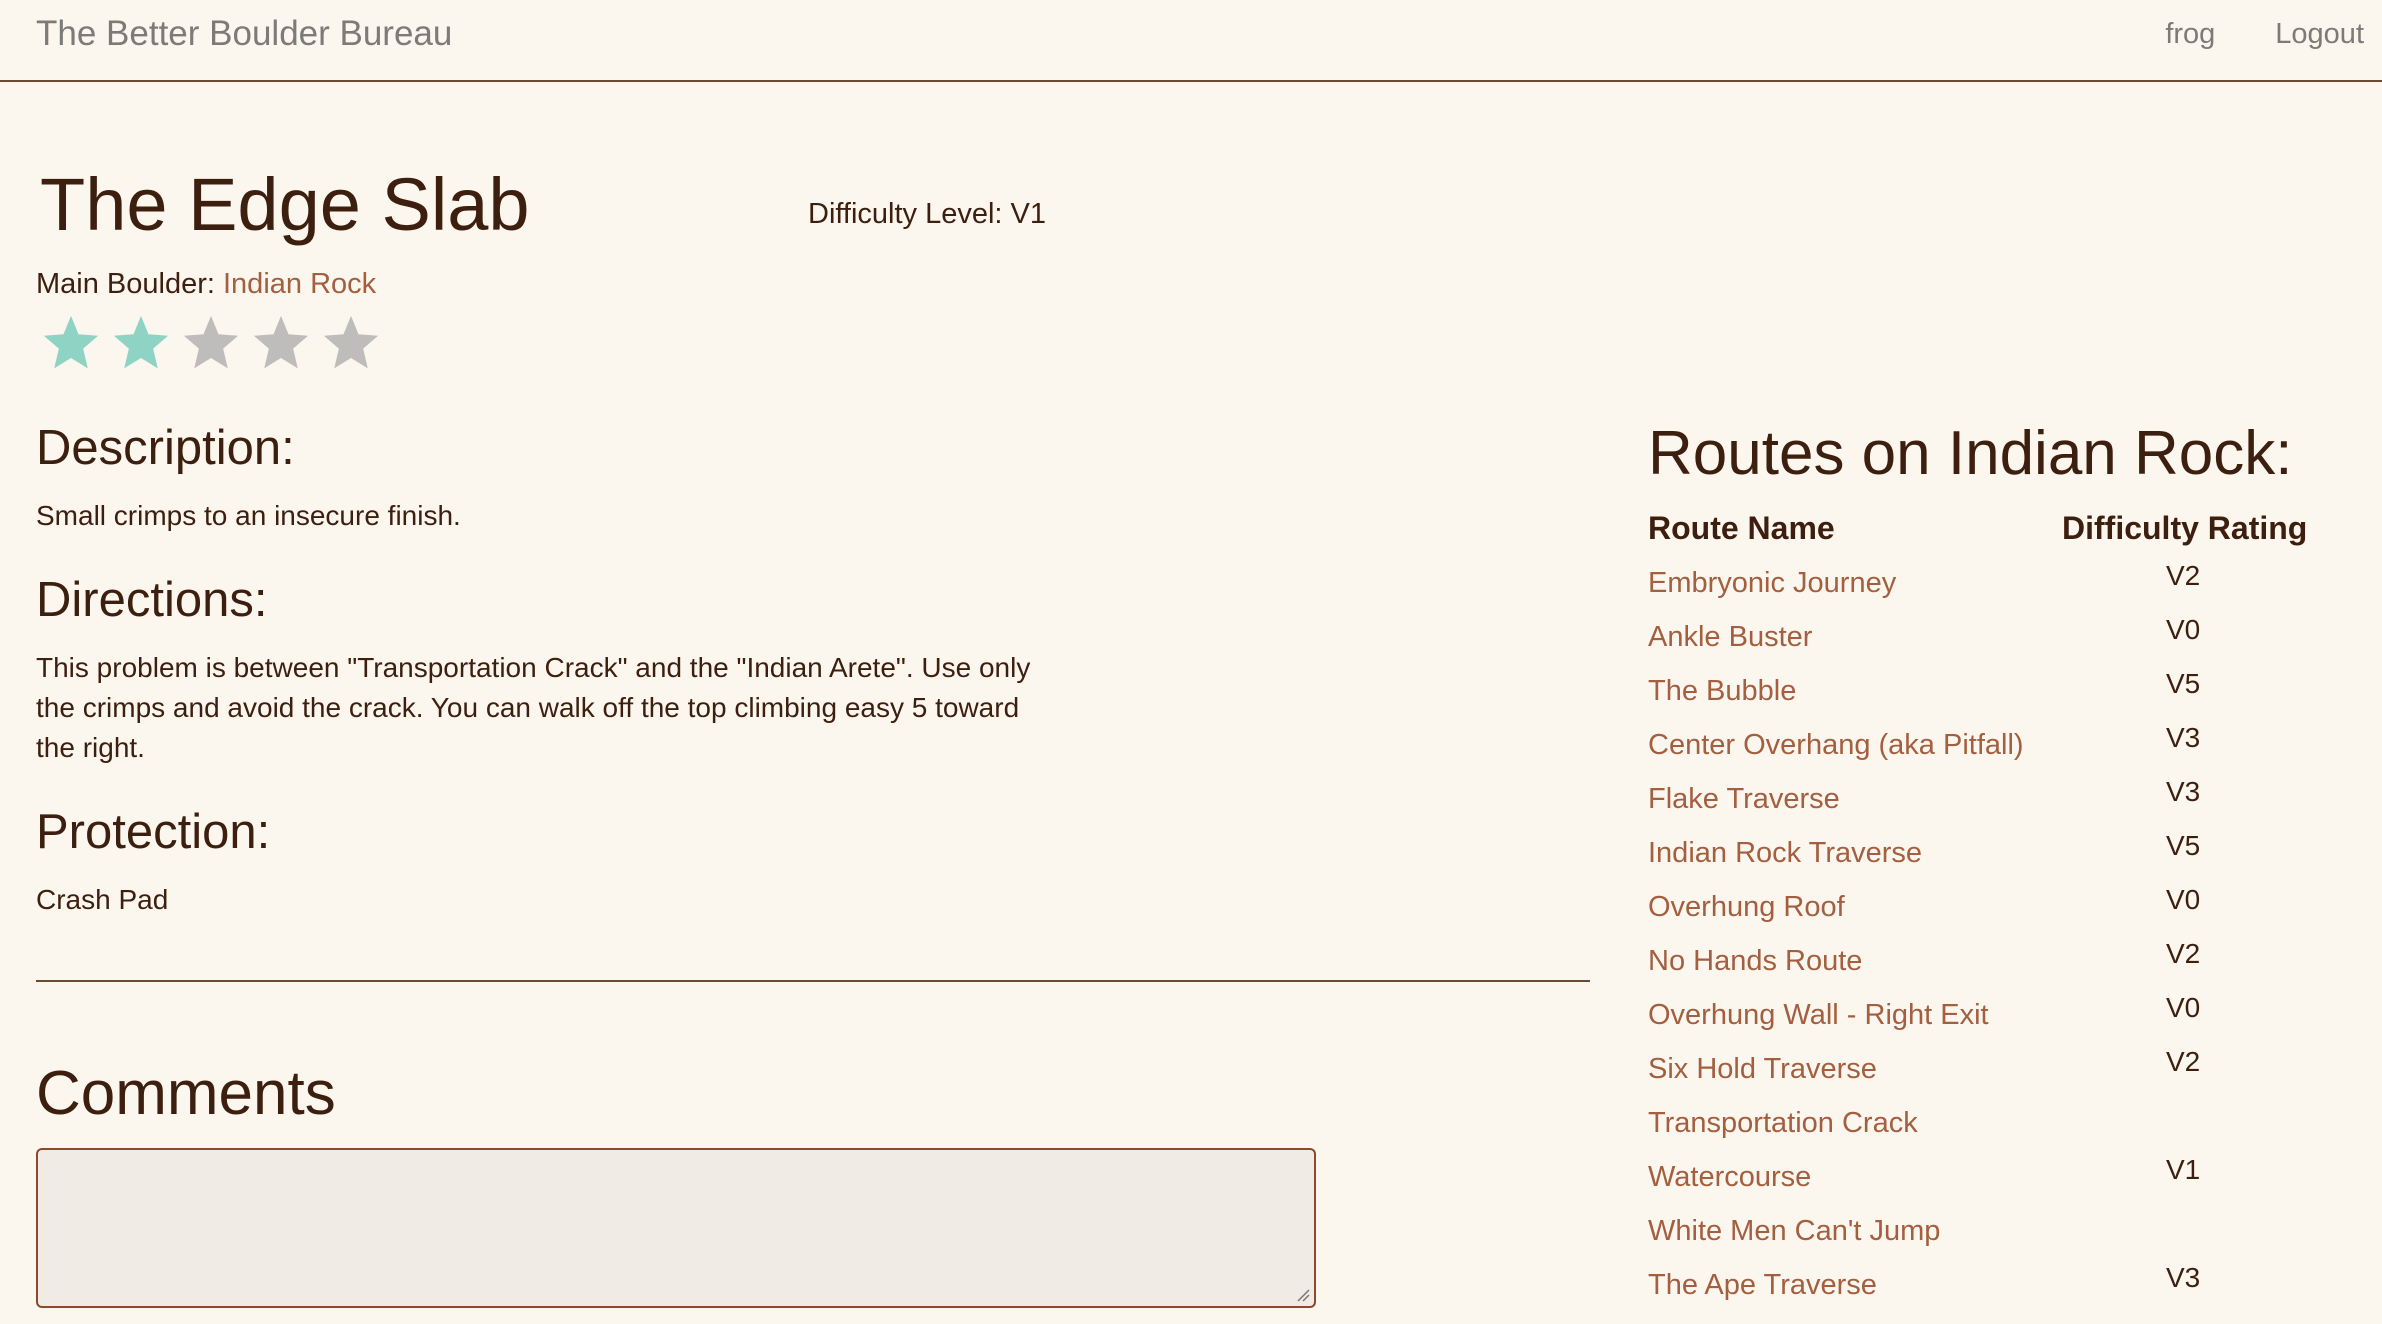  What do you see at coordinates (1998, 533) in the screenshot?
I see `routes-table-header: Route Name Difficulty Rating` at bounding box center [1998, 533].